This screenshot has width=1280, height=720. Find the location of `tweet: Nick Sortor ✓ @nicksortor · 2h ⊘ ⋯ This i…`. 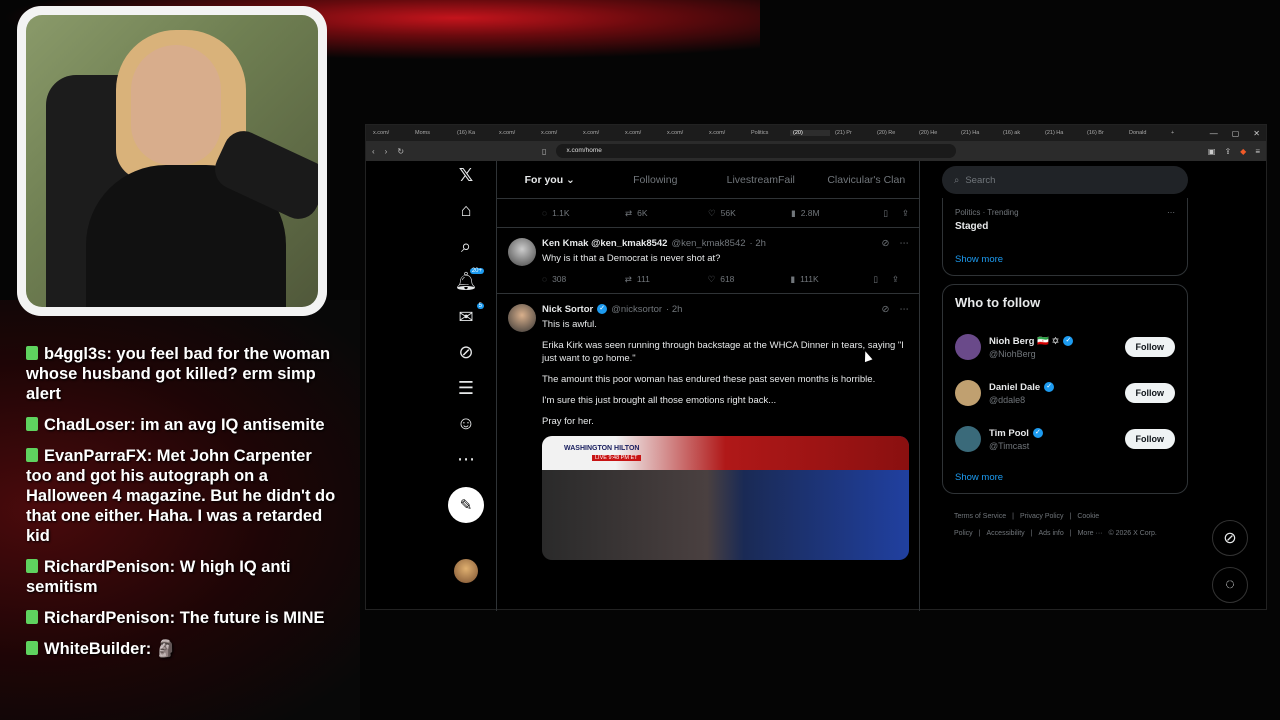

tweet: Nick Sortor ✓ @nicksortor · 2h ⊘ ⋯ This i… is located at coordinates (708, 426).